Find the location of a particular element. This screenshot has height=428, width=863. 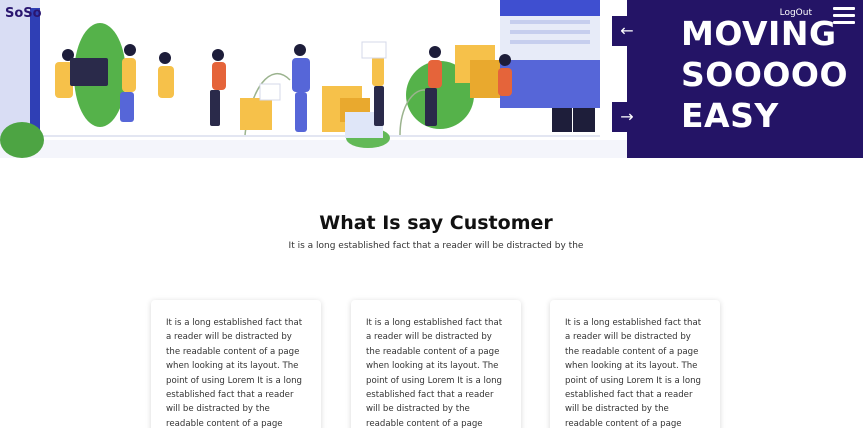

next-arrow-icon: → is located at coordinates (627, 117).